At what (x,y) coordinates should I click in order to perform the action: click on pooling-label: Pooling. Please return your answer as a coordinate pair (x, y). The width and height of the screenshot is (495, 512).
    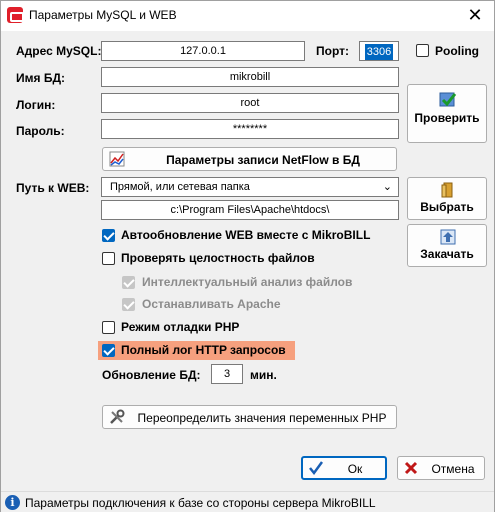
    Looking at the image, I should click on (457, 51).